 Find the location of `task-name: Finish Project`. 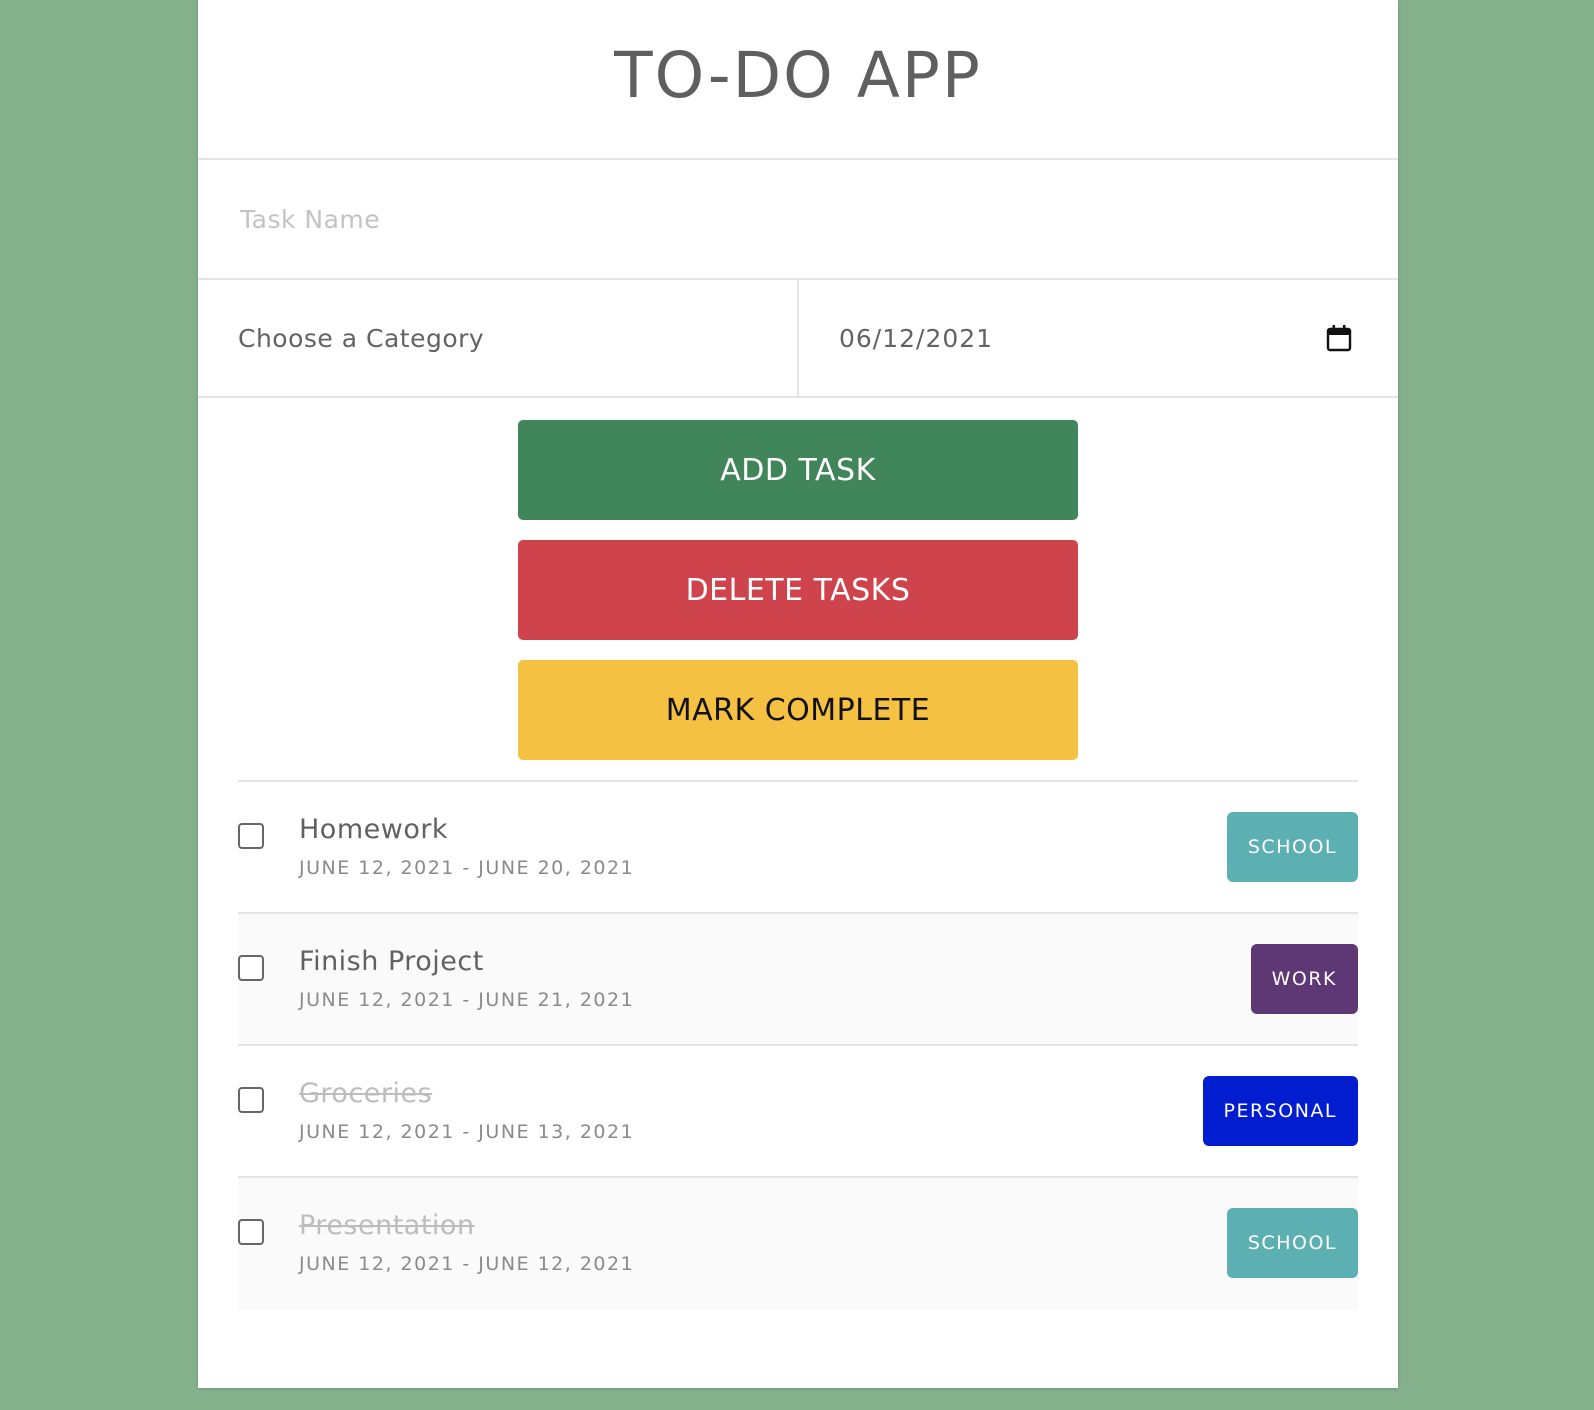

task-name: Finish Project is located at coordinates (391, 961).